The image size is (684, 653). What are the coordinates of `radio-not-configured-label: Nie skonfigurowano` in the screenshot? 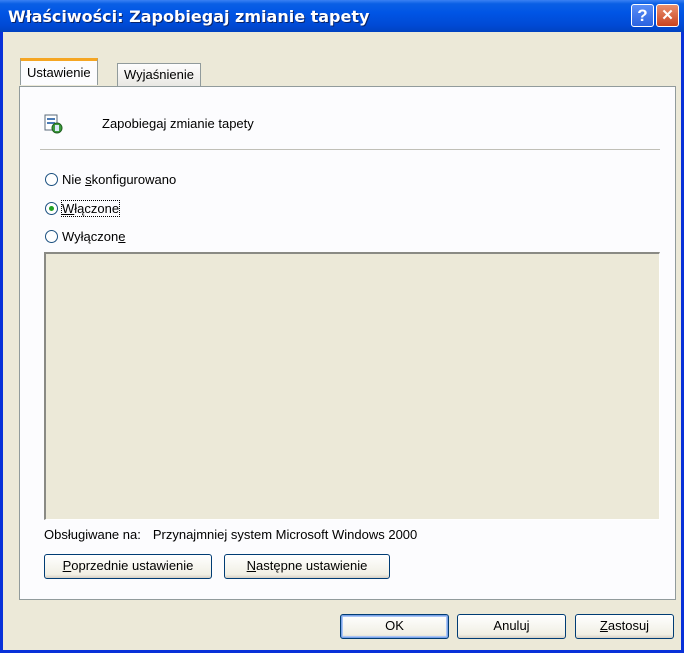 It's located at (119, 179).